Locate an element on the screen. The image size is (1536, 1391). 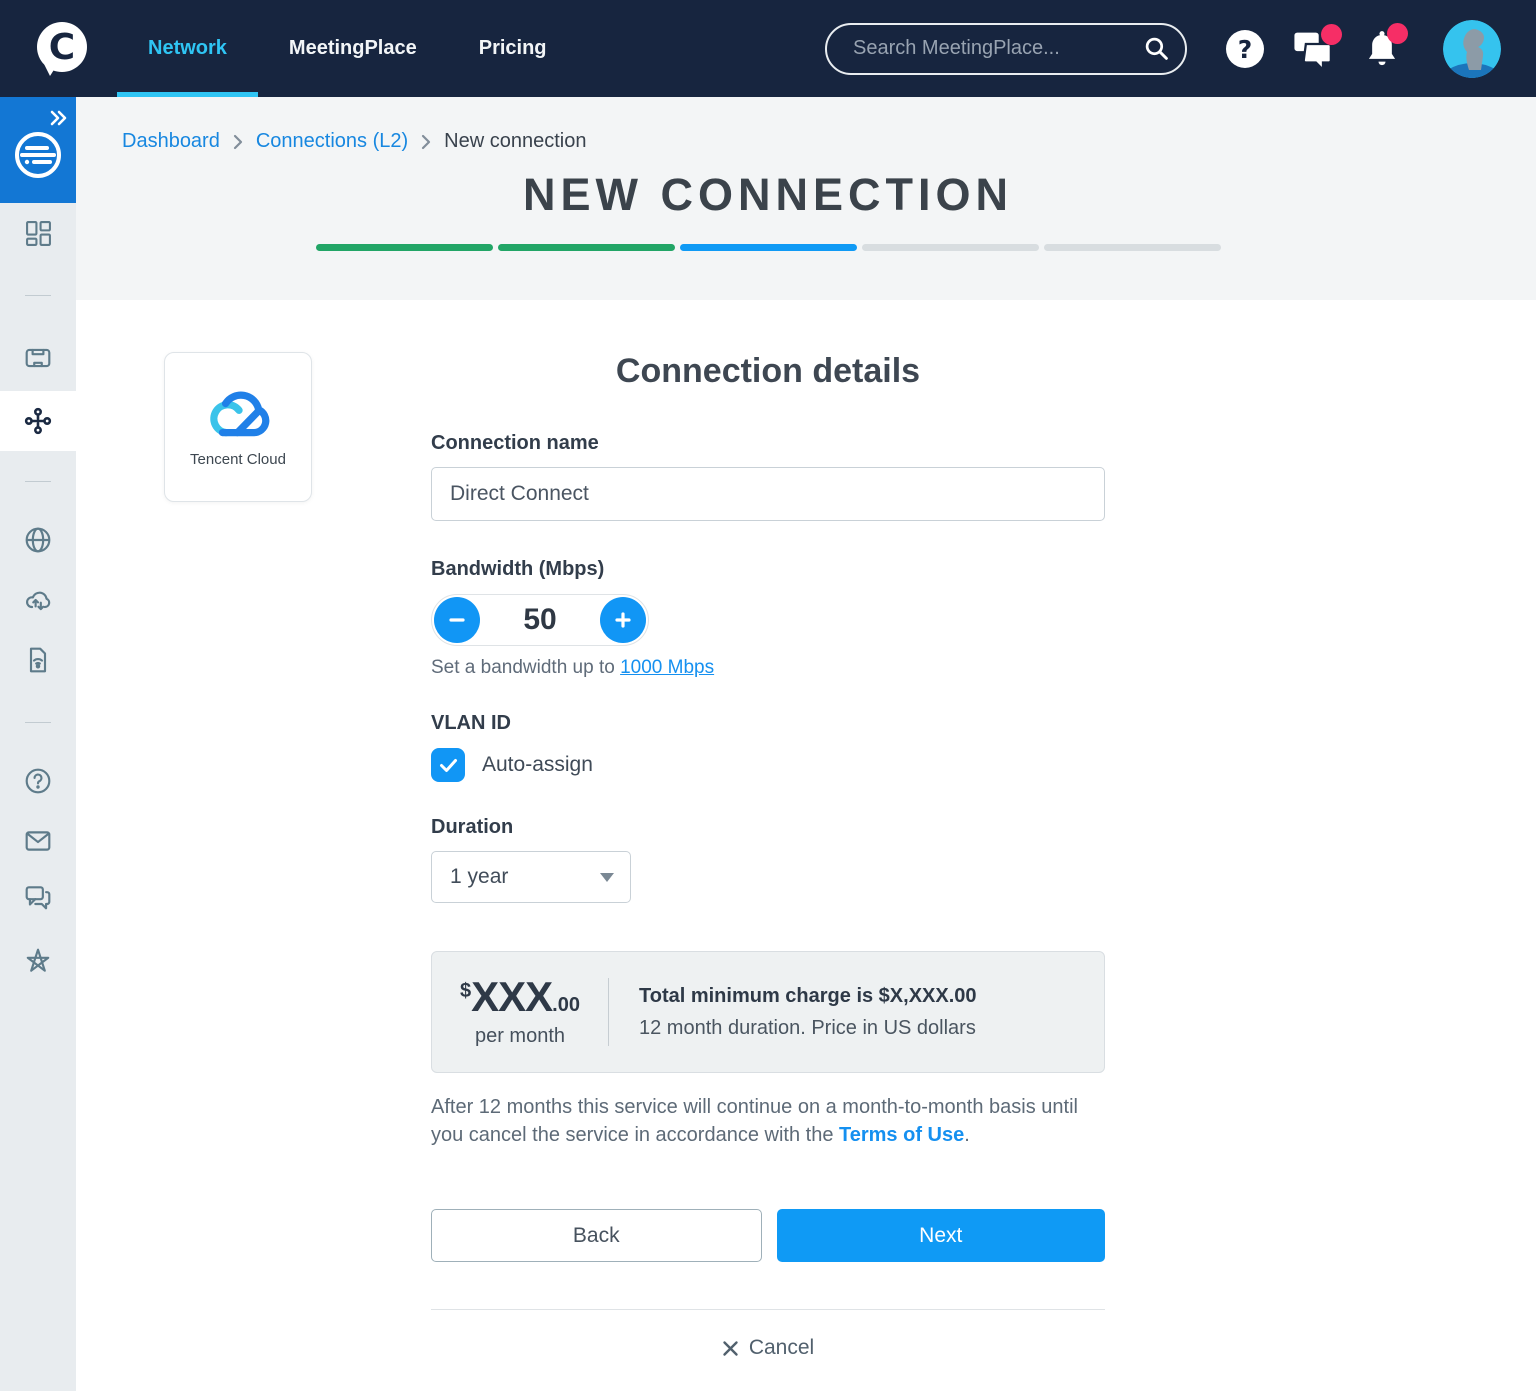
auto-assign-checkbox is located at coordinates (448, 765).